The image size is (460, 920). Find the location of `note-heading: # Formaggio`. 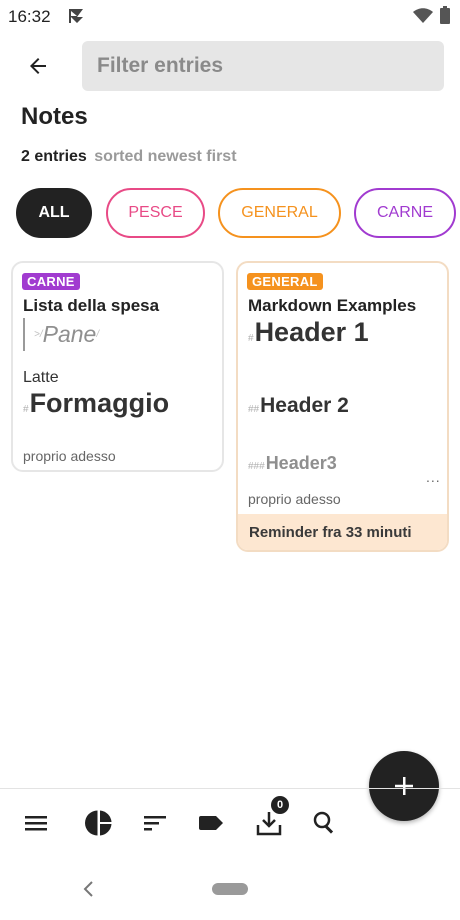

note-heading: # Formaggio is located at coordinates (96, 403).